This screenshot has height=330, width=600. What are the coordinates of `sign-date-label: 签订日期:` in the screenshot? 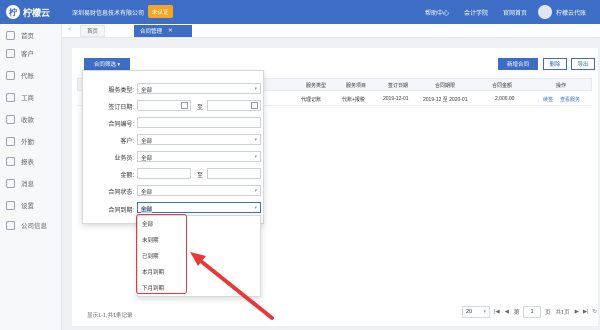 It's located at (121, 108).